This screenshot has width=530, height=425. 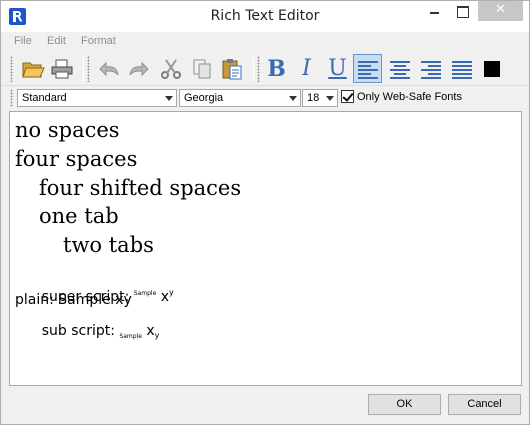 What do you see at coordinates (98, 41) in the screenshot?
I see `menu-format: Format` at bounding box center [98, 41].